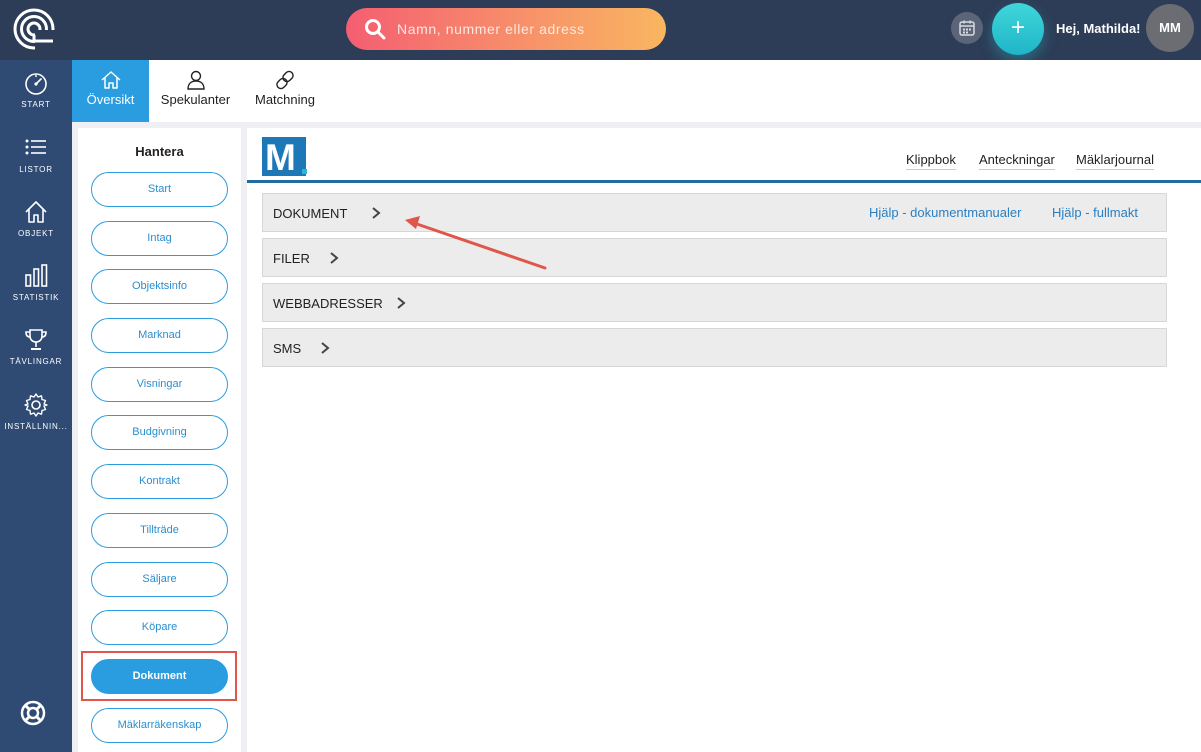 The height and width of the screenshot is (752, 1201). I want to click on sidebar-item-start: START, so click(36, 100).